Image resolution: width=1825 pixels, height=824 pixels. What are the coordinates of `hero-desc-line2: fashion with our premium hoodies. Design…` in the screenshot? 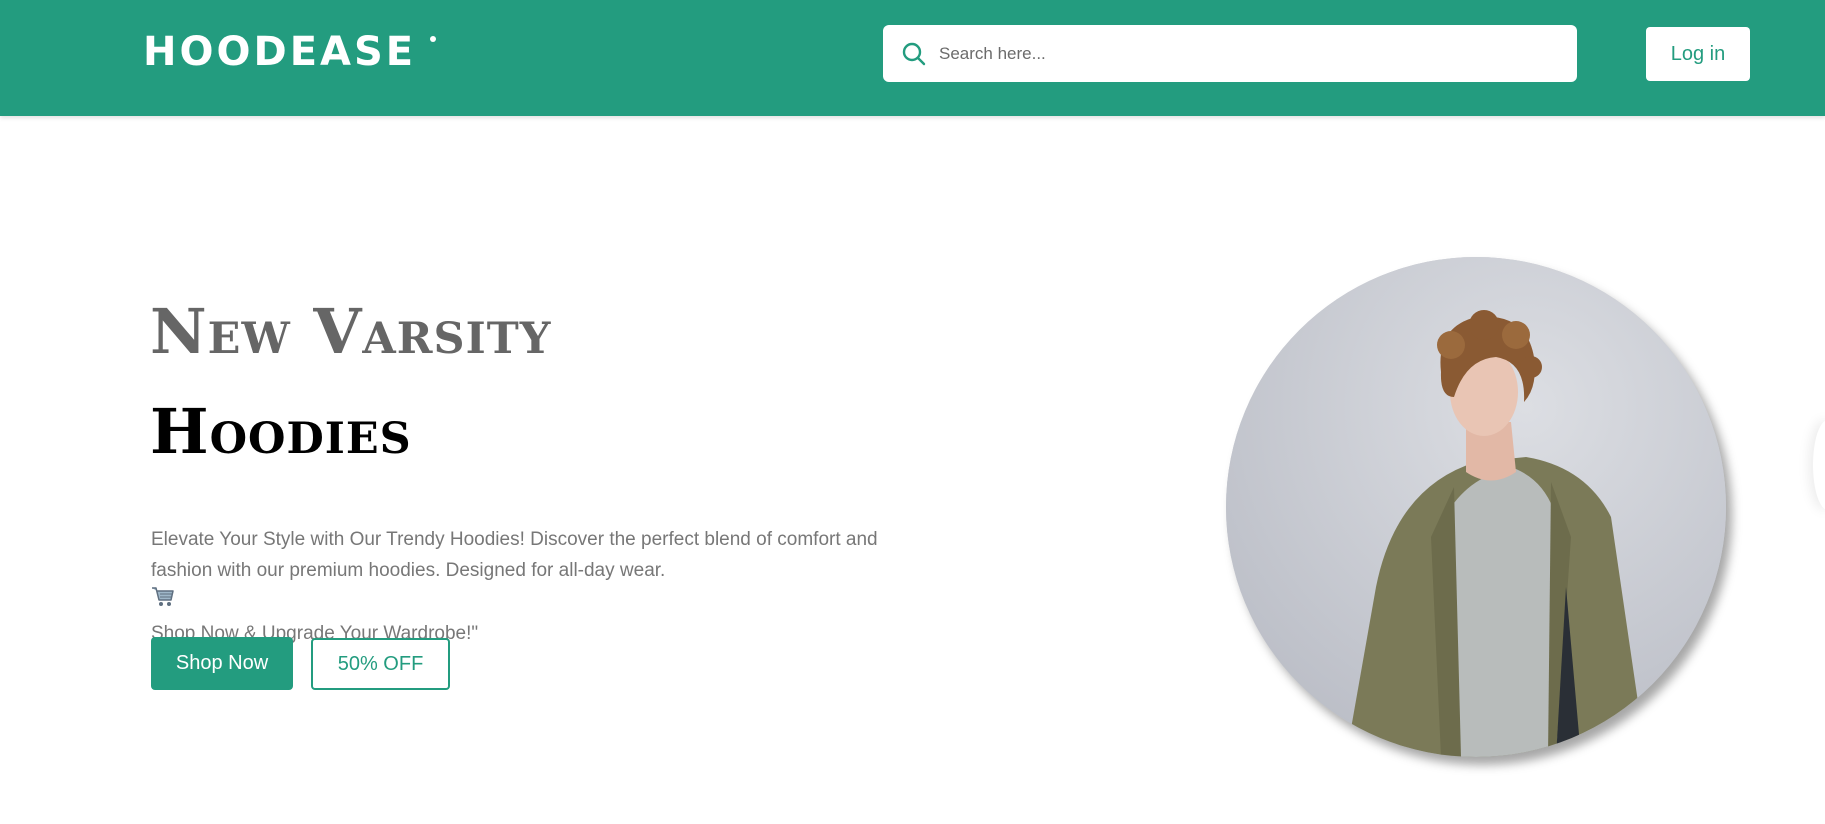 It's located at (408, 570).